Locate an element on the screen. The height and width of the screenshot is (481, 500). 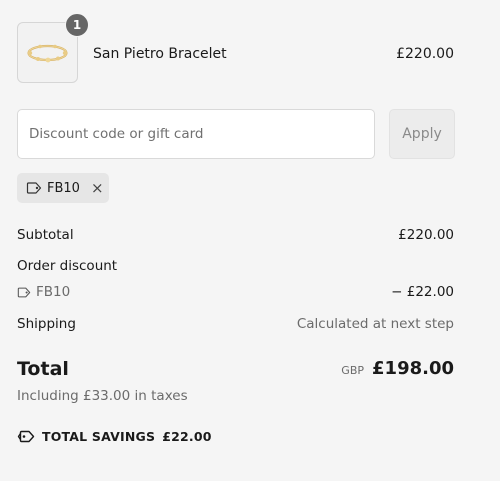
tags-icon is located at coordinates (26, 436).